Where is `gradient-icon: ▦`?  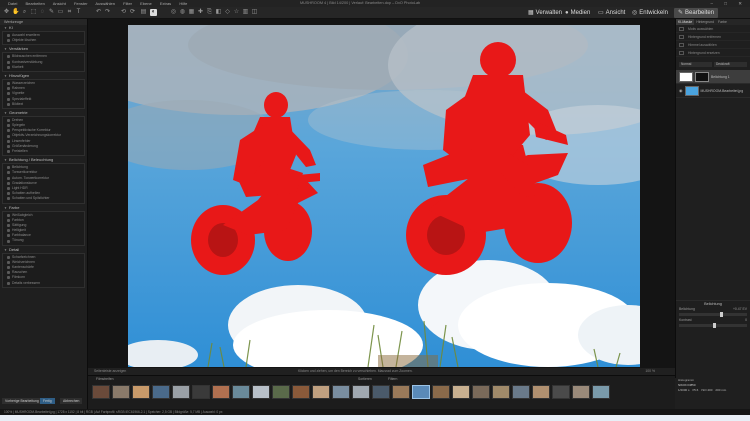 gradient-icon: ▦ is located at coordinates (191, 12).